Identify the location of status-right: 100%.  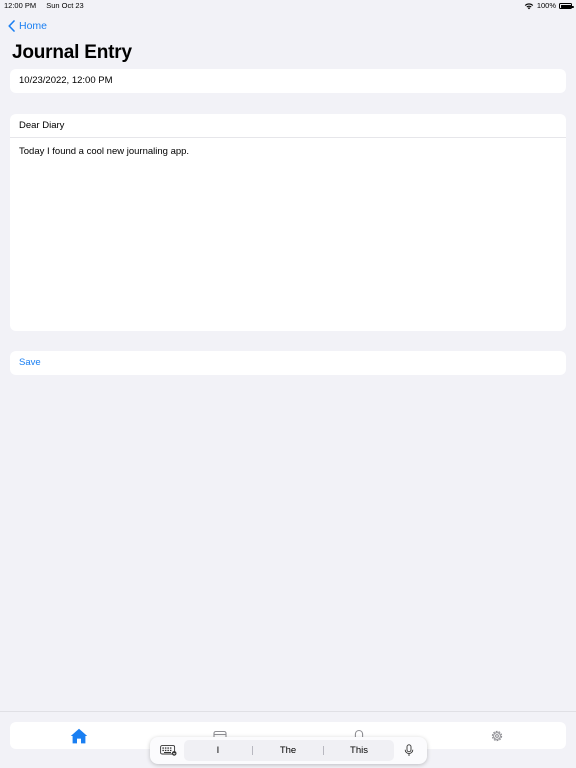
(549, 6).